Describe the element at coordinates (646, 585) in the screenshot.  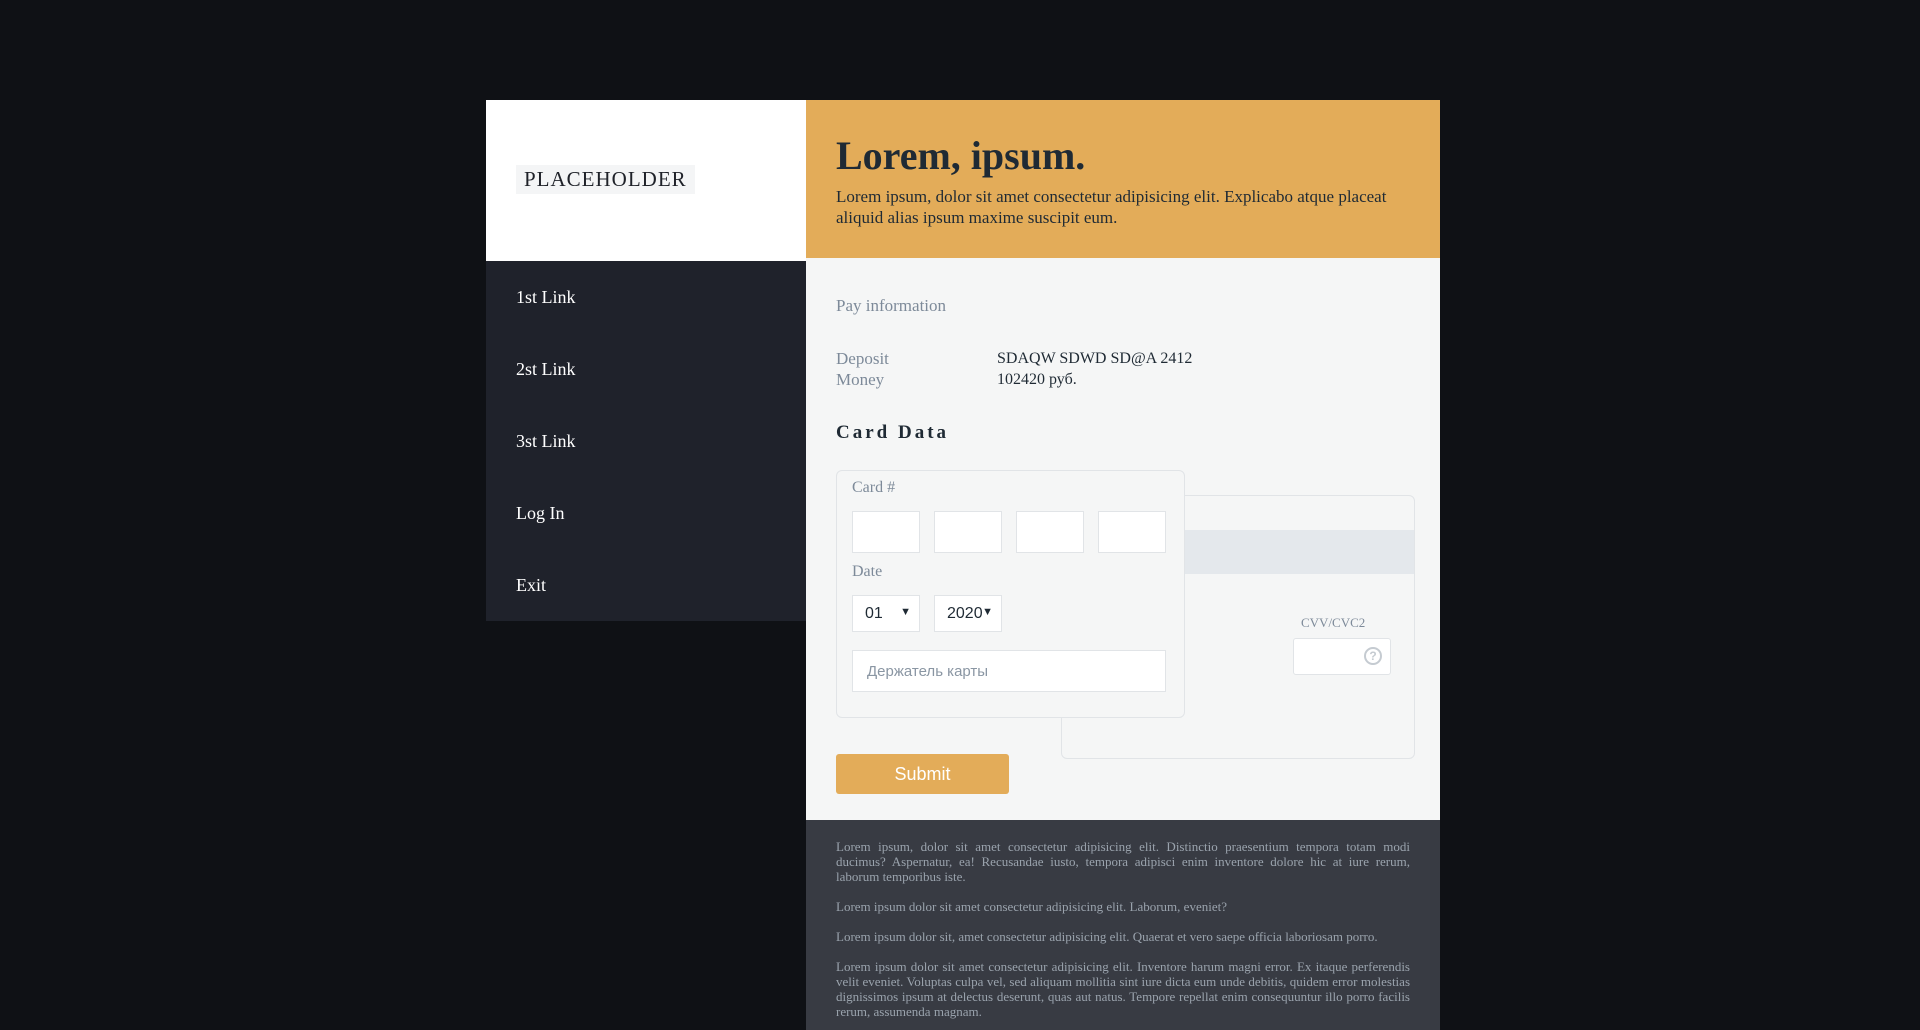
I see `sidebar-item-exit: Exit` at that location.